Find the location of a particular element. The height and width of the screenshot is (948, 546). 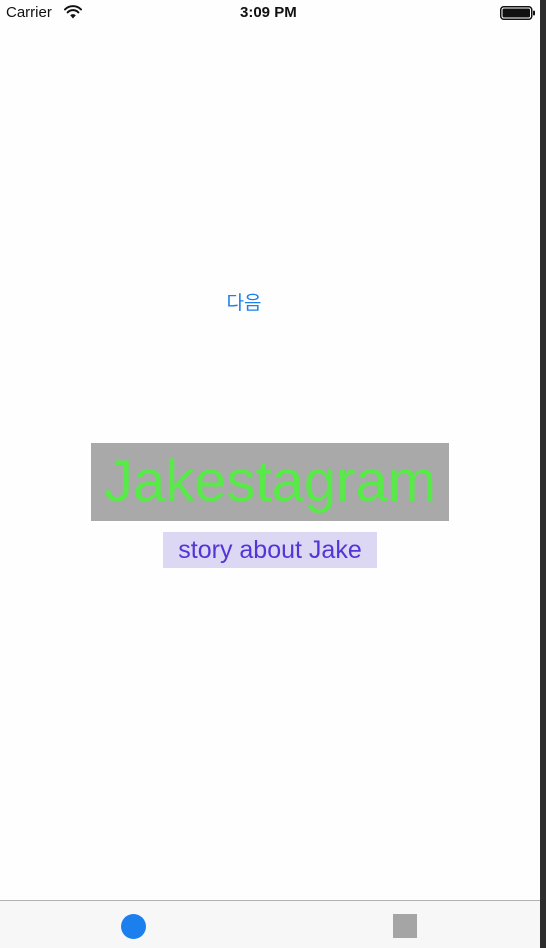

app-title: Jakestagram is located at coordinates (270, 481).